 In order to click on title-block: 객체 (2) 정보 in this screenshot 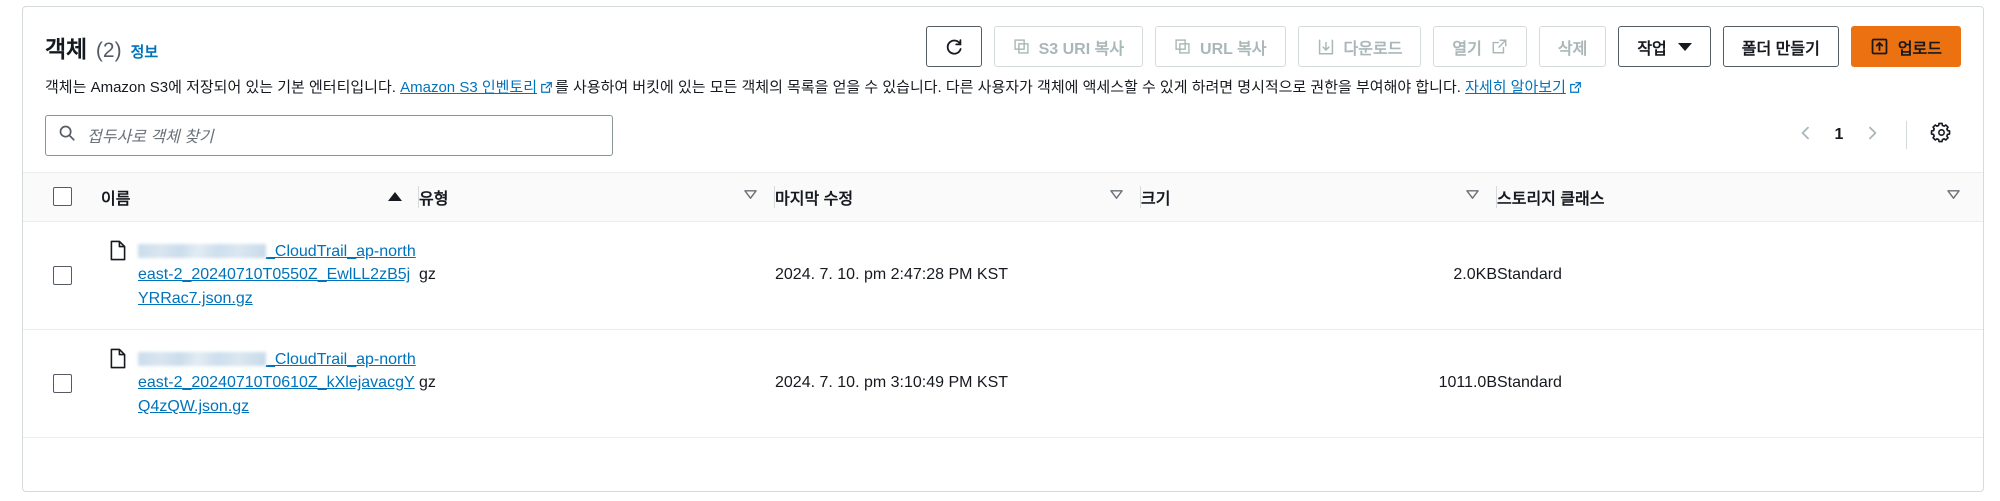, I will do `click(101, 45)`.